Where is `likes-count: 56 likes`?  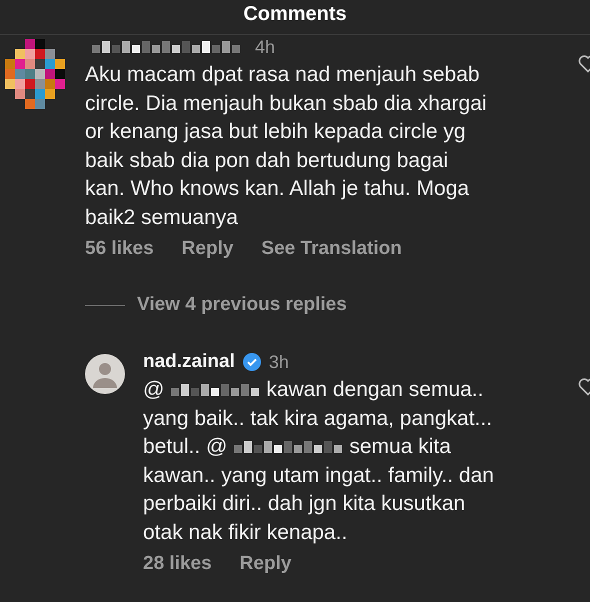 likes-count: 56 likes is located at coordinates (119, 249).